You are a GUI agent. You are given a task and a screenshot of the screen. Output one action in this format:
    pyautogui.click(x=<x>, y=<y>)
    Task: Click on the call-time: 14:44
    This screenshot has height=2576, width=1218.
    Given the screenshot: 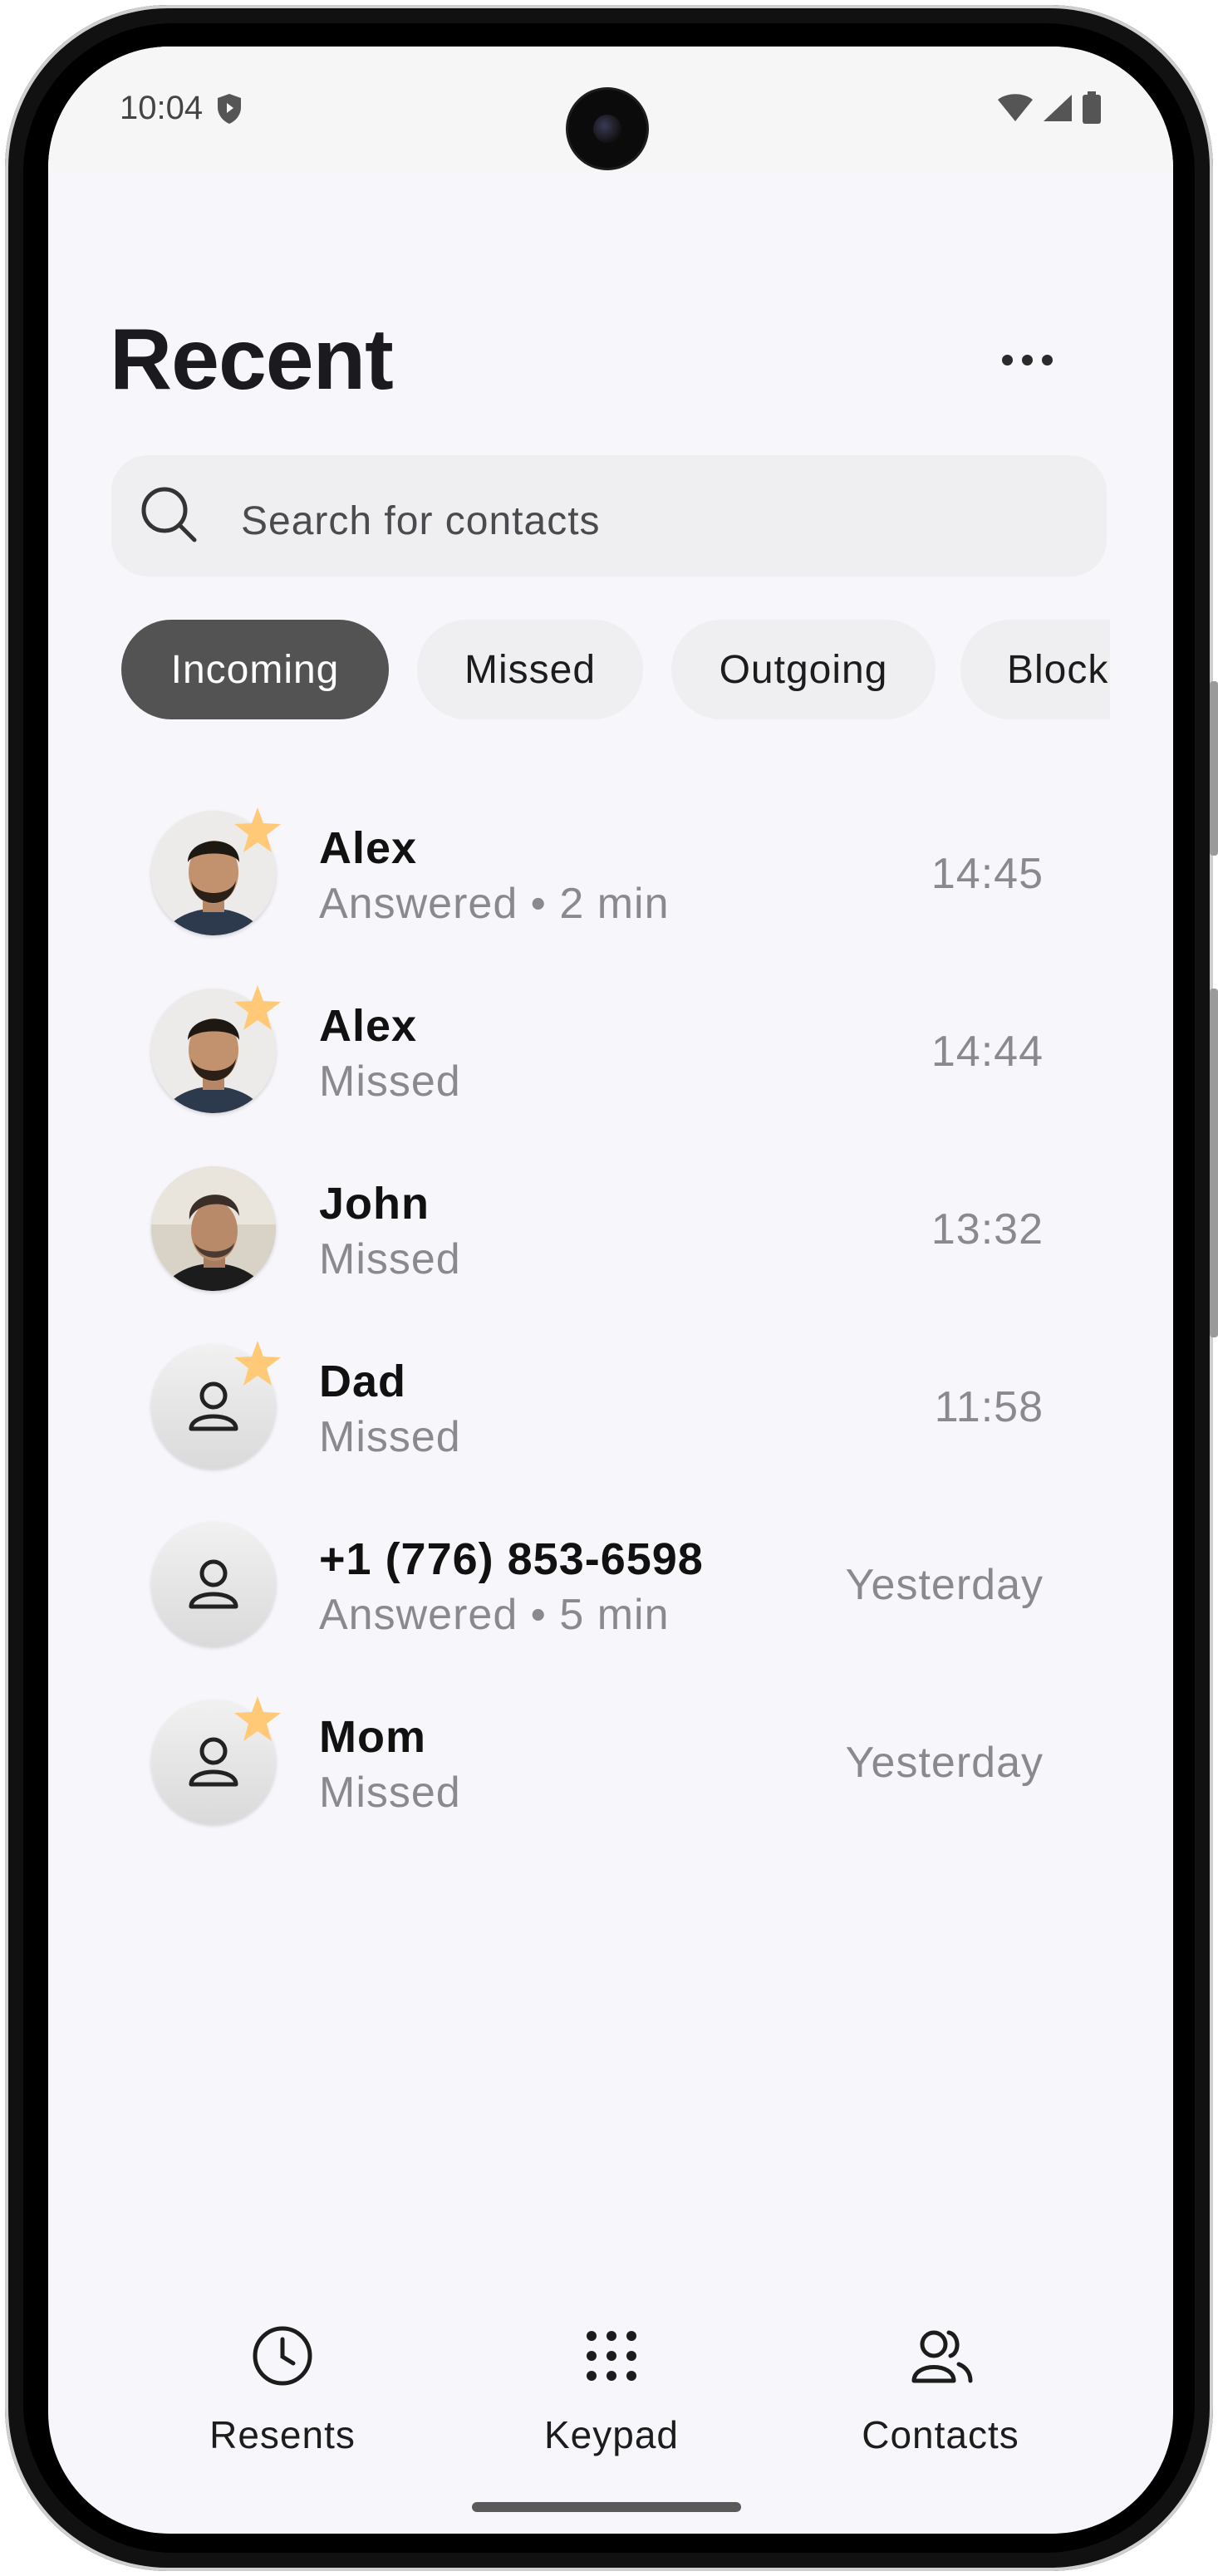 What is the action you would take?
    pyautogui.click(x=987, y=1052)
    